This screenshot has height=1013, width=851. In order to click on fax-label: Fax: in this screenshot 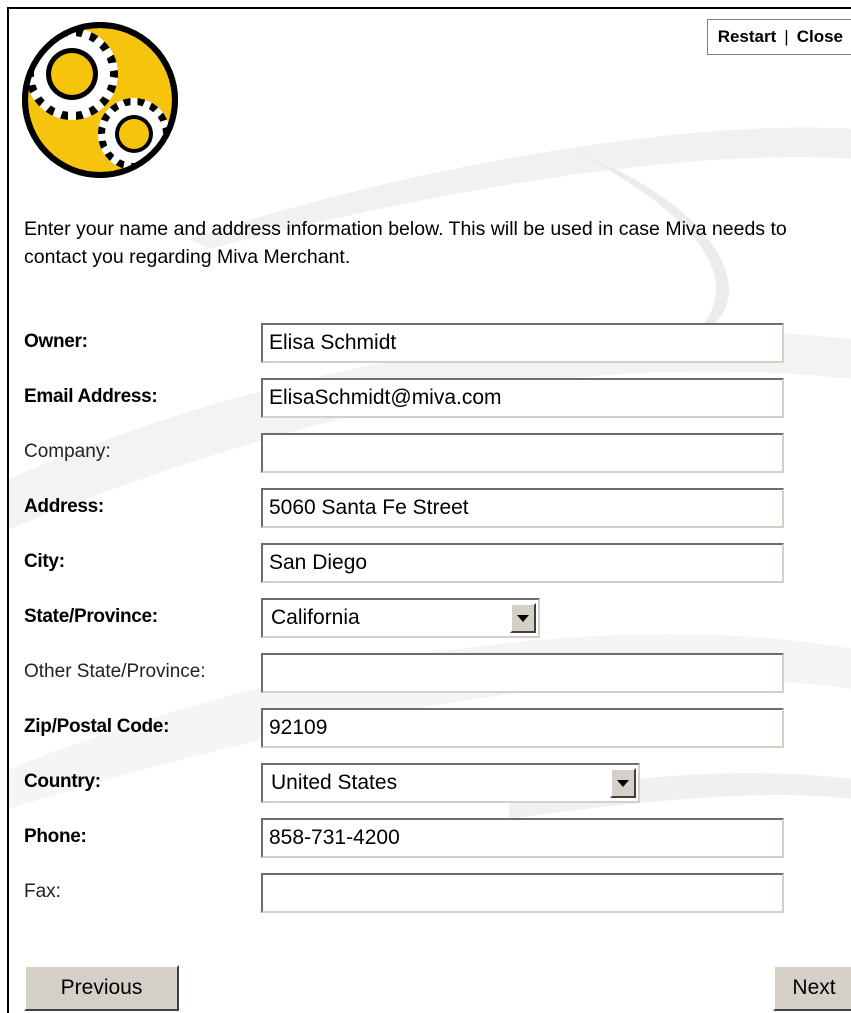, I will do `click(42, 891)`.